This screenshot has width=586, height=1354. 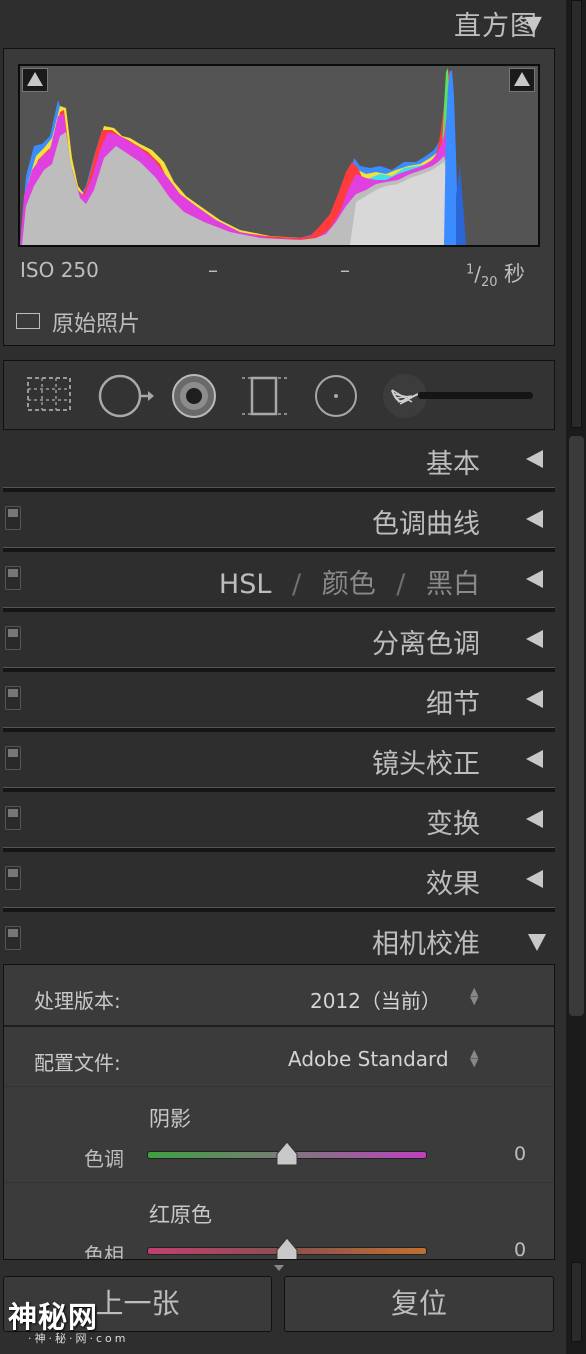 I want to click on graduated-filter-icon, so click(x=265, y=396).